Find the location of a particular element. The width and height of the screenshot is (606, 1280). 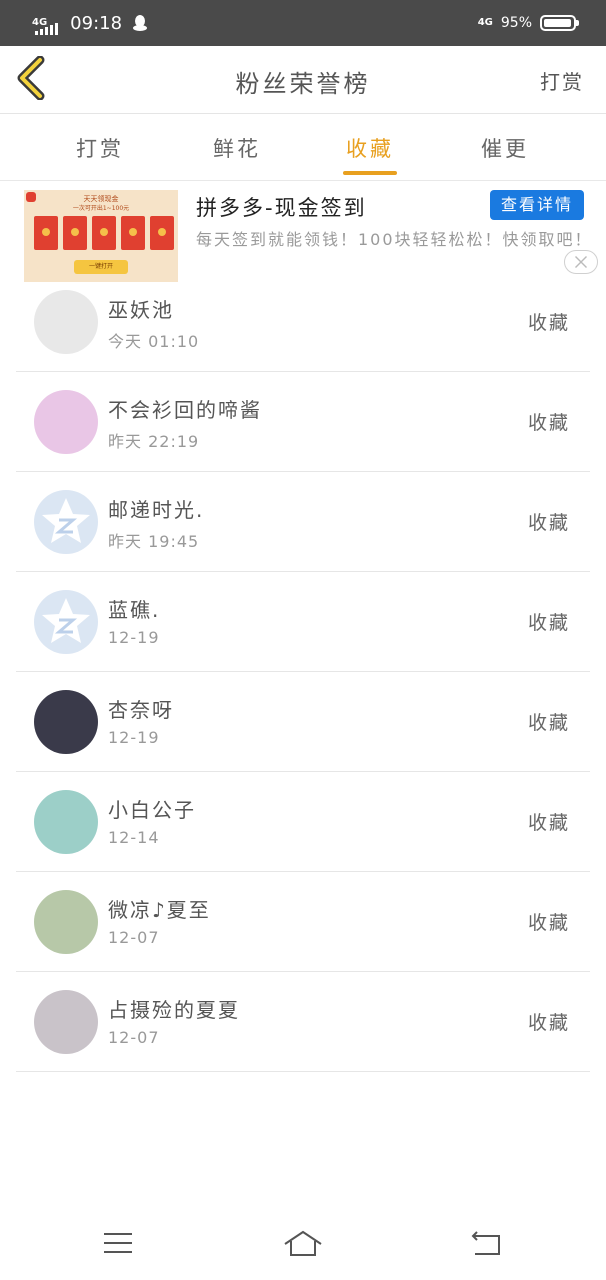

network-type-right: 4G is located at coordinates (485, 22).